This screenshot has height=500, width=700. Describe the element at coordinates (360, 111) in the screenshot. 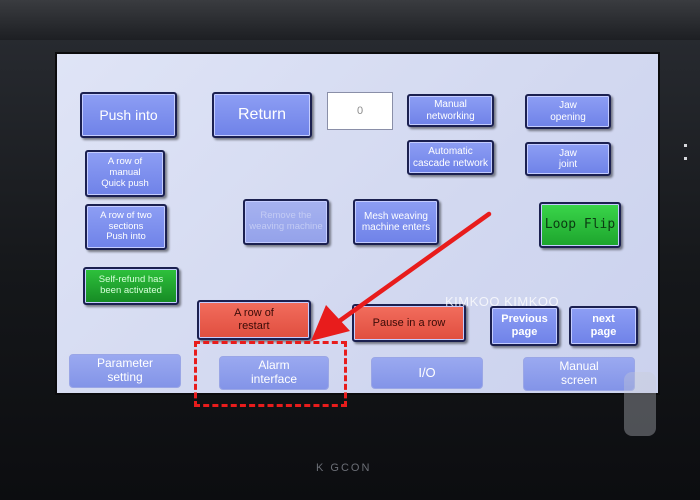

I see `counter-display: 0` at that location.